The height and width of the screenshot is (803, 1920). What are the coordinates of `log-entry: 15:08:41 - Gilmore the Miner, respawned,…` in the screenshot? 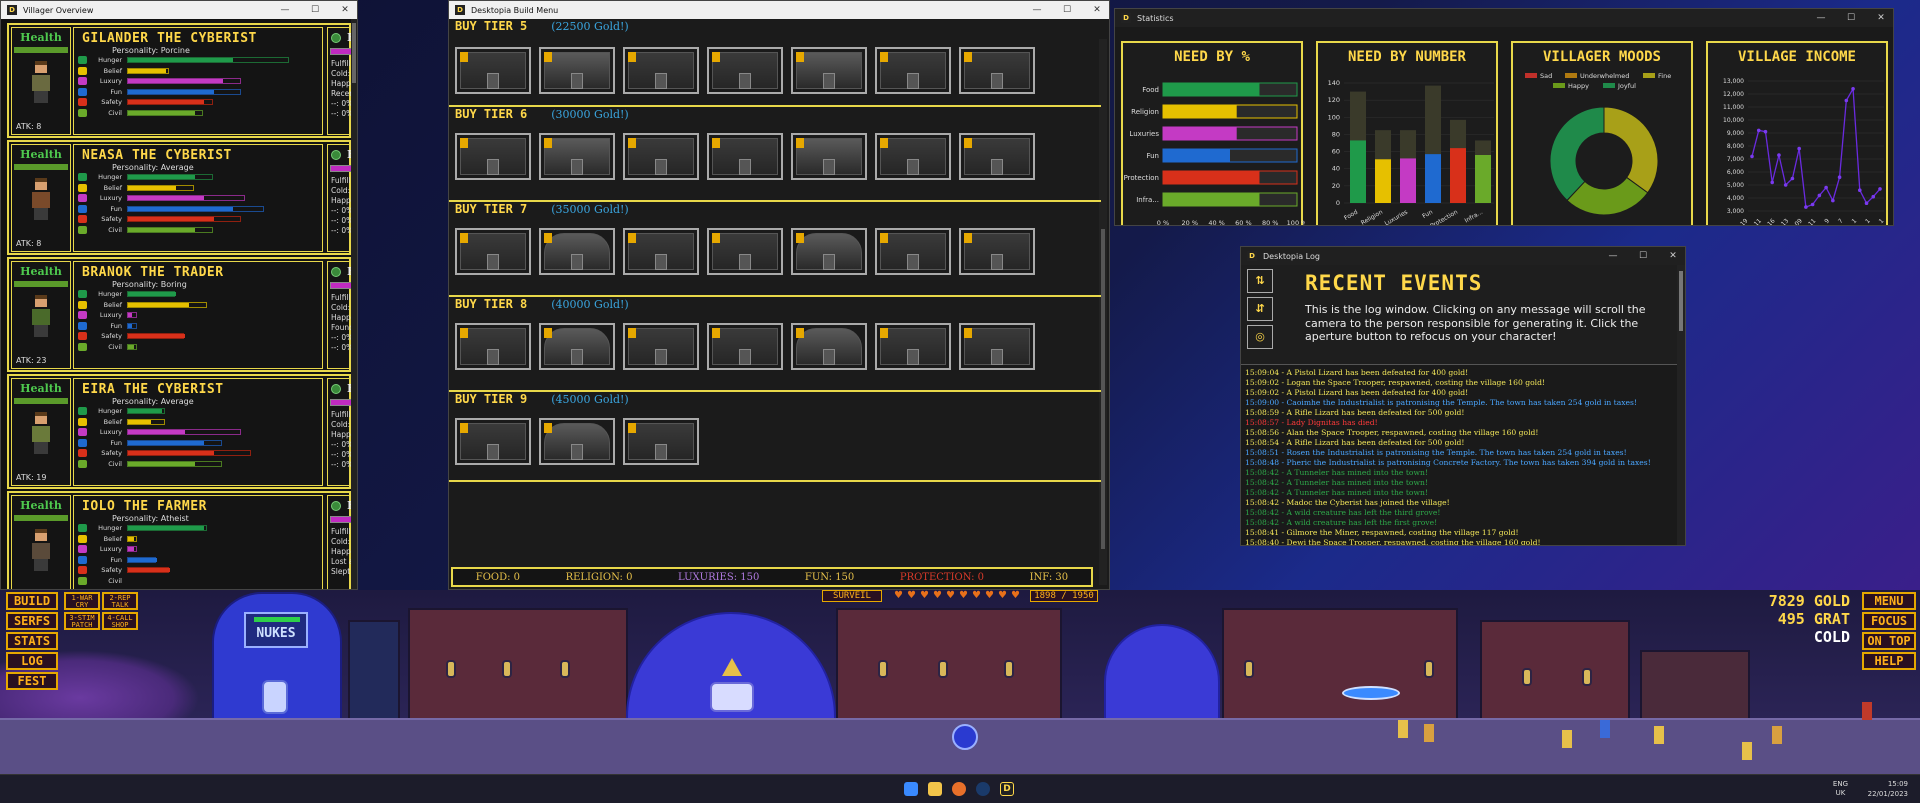 It's located at (1460, 533).